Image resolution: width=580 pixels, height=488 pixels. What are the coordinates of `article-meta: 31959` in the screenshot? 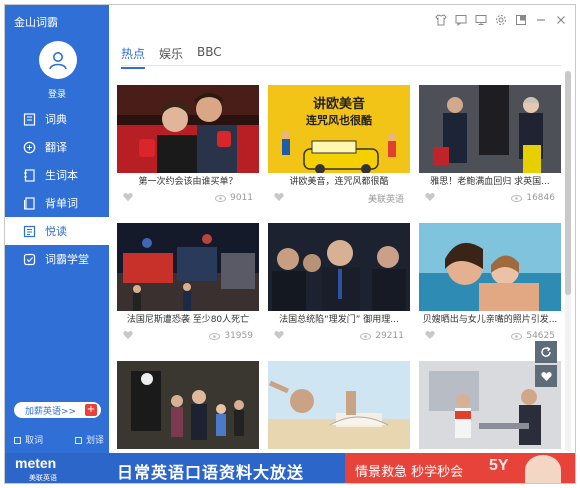 It's located at (188, 336).